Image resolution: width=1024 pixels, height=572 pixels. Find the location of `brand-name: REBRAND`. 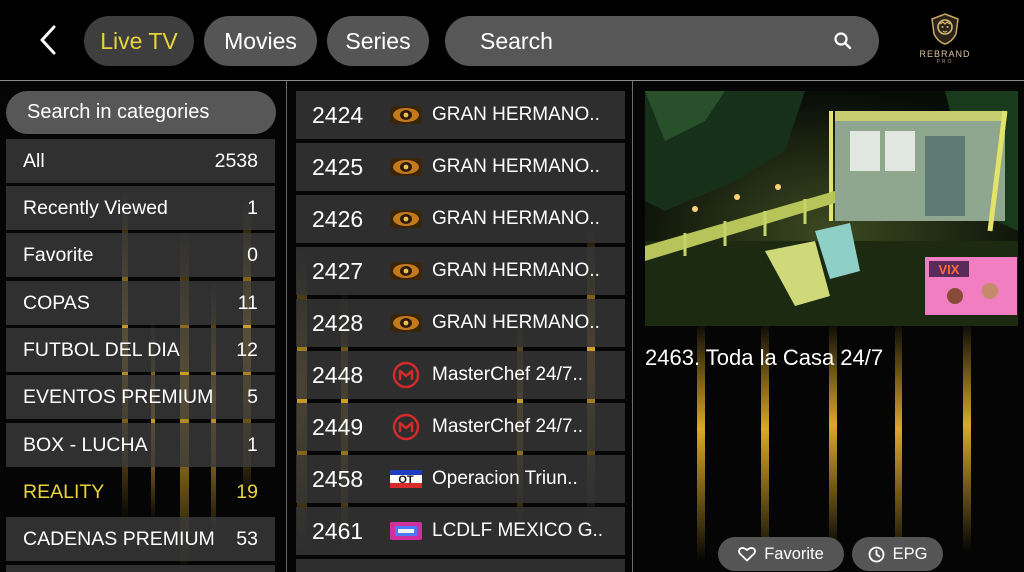

brand-name: REBRAND is located at coordinates (945, 54).